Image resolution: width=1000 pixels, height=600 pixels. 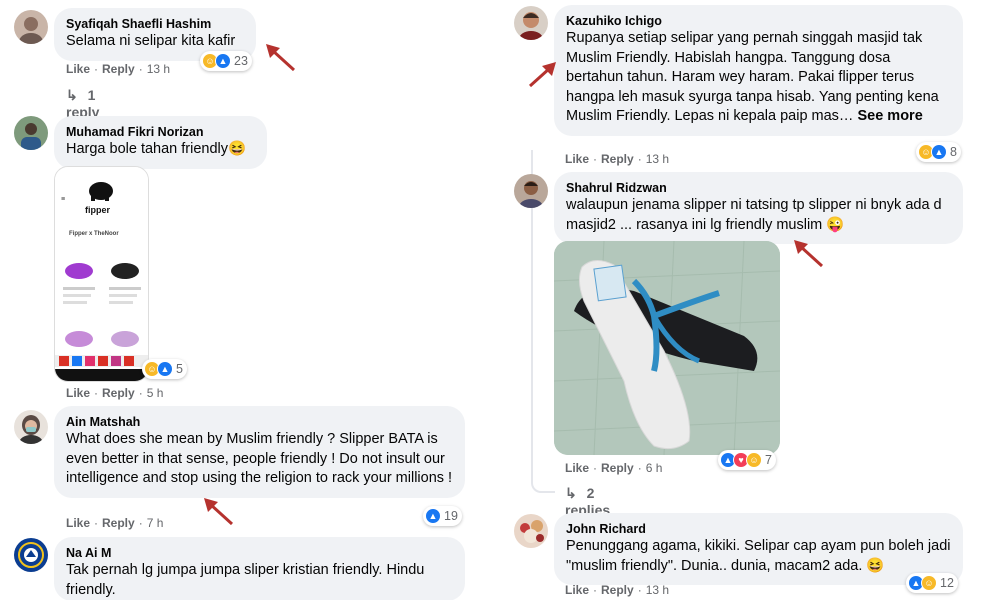 I want to click on comment-author: Syafiqah Shaefli Hashim, so click(x=155, y=24).